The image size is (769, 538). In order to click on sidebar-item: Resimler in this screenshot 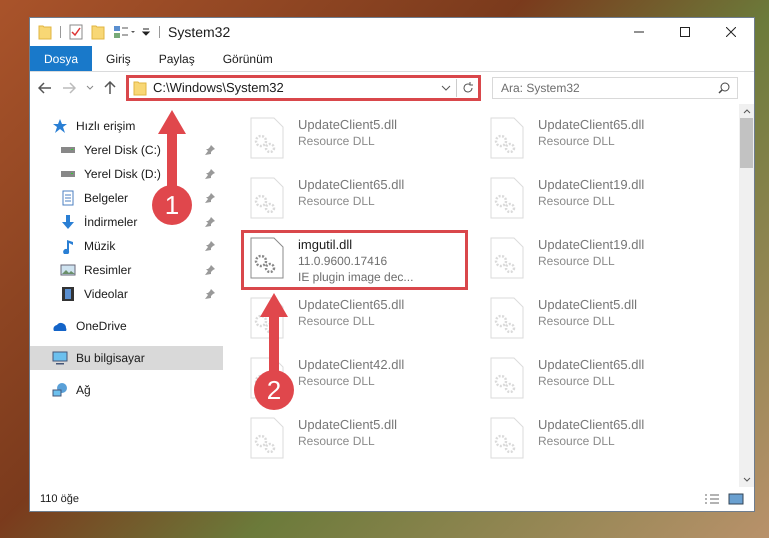, I will do `click(96, 270)`.